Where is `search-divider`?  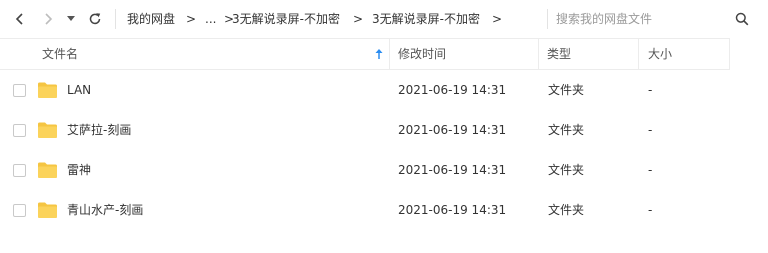 search-divider is located at coordinates (547, 19).